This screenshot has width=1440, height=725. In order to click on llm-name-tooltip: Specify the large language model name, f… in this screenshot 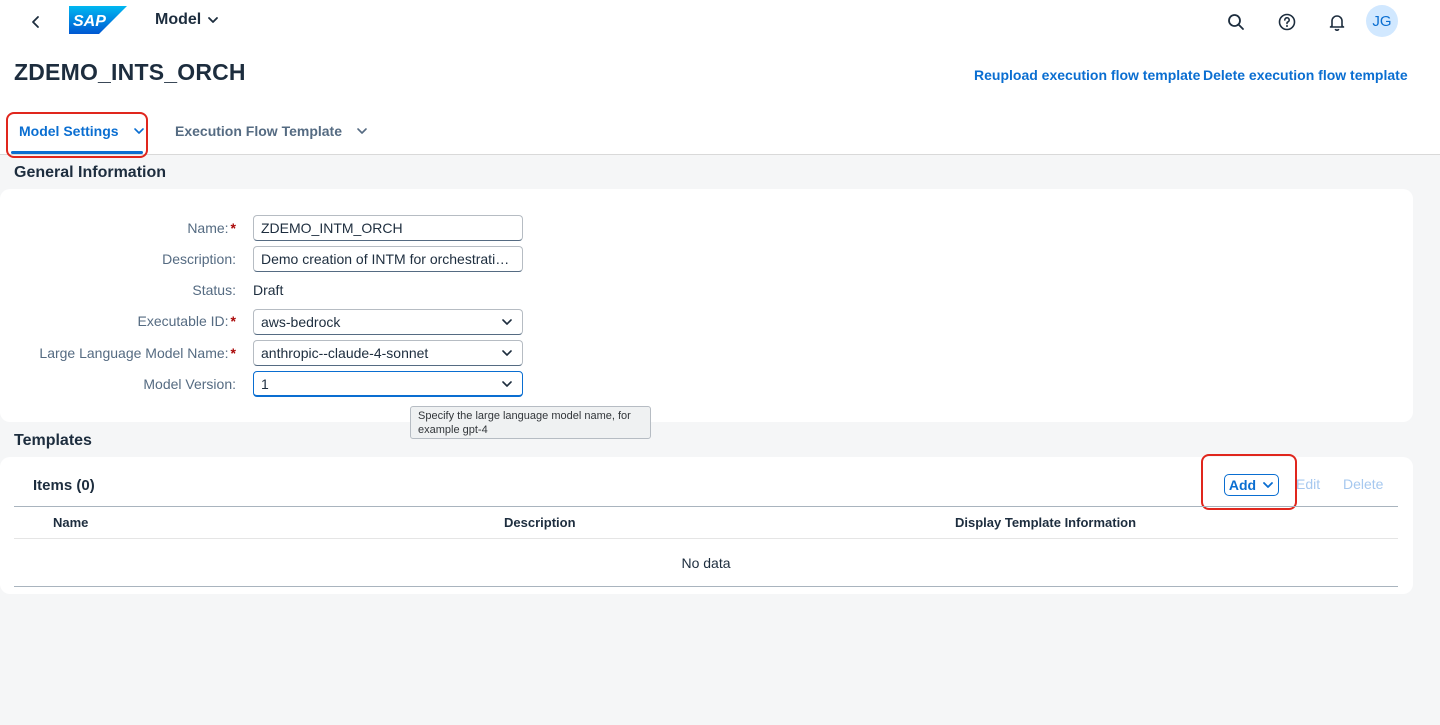, I will do `click(530, 422)`.